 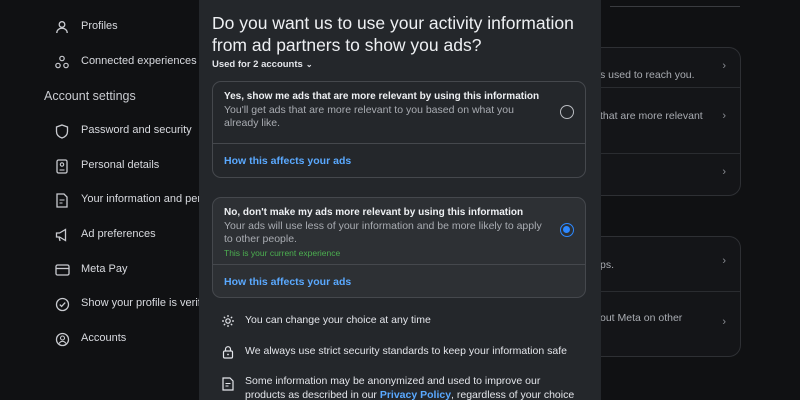 What do you see at coordinates (670, 174) in the screenshot?
I see `settings-card-row: ›` at bounding box center [670, 174].